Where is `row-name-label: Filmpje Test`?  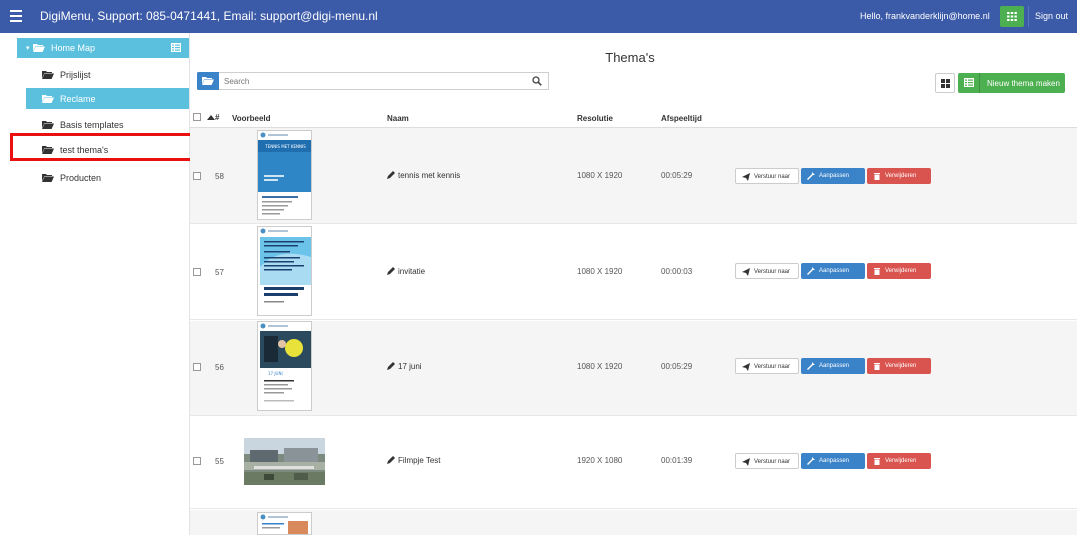 row-name-label: Filmpje Test is located at coordinates (419, 460).